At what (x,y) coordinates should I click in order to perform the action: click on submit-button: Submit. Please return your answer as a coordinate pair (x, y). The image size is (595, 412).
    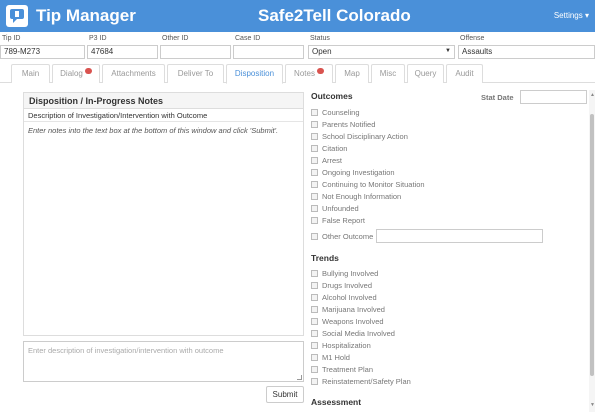
    Looking at the image, I should click on (285, 394).